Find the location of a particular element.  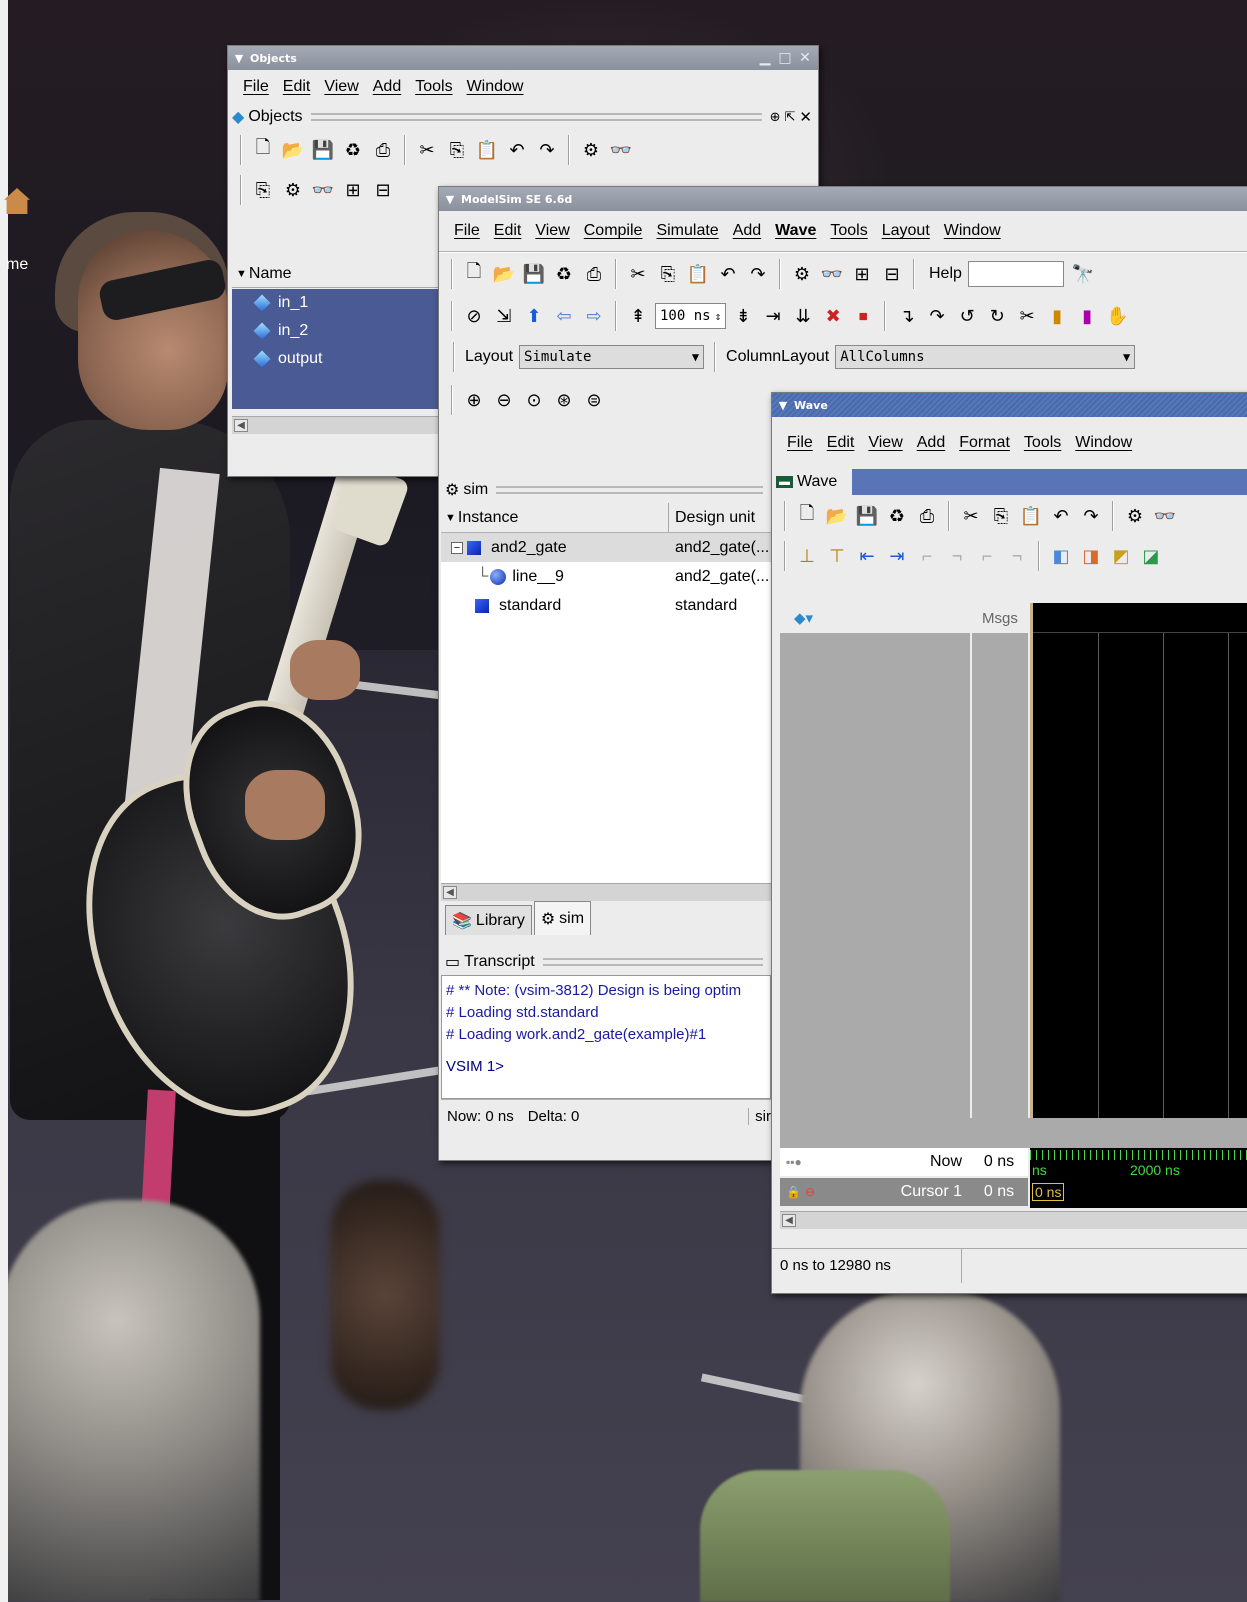

run-length-input: 100 ns ⇕ is located at coordinates (691, 316).